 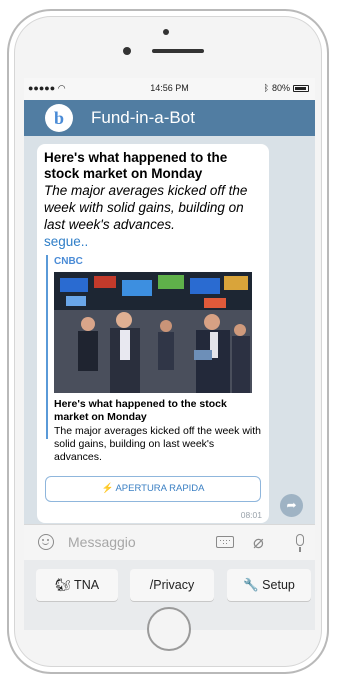 I want to click on link-preview-image, so click(x=153, y=332).